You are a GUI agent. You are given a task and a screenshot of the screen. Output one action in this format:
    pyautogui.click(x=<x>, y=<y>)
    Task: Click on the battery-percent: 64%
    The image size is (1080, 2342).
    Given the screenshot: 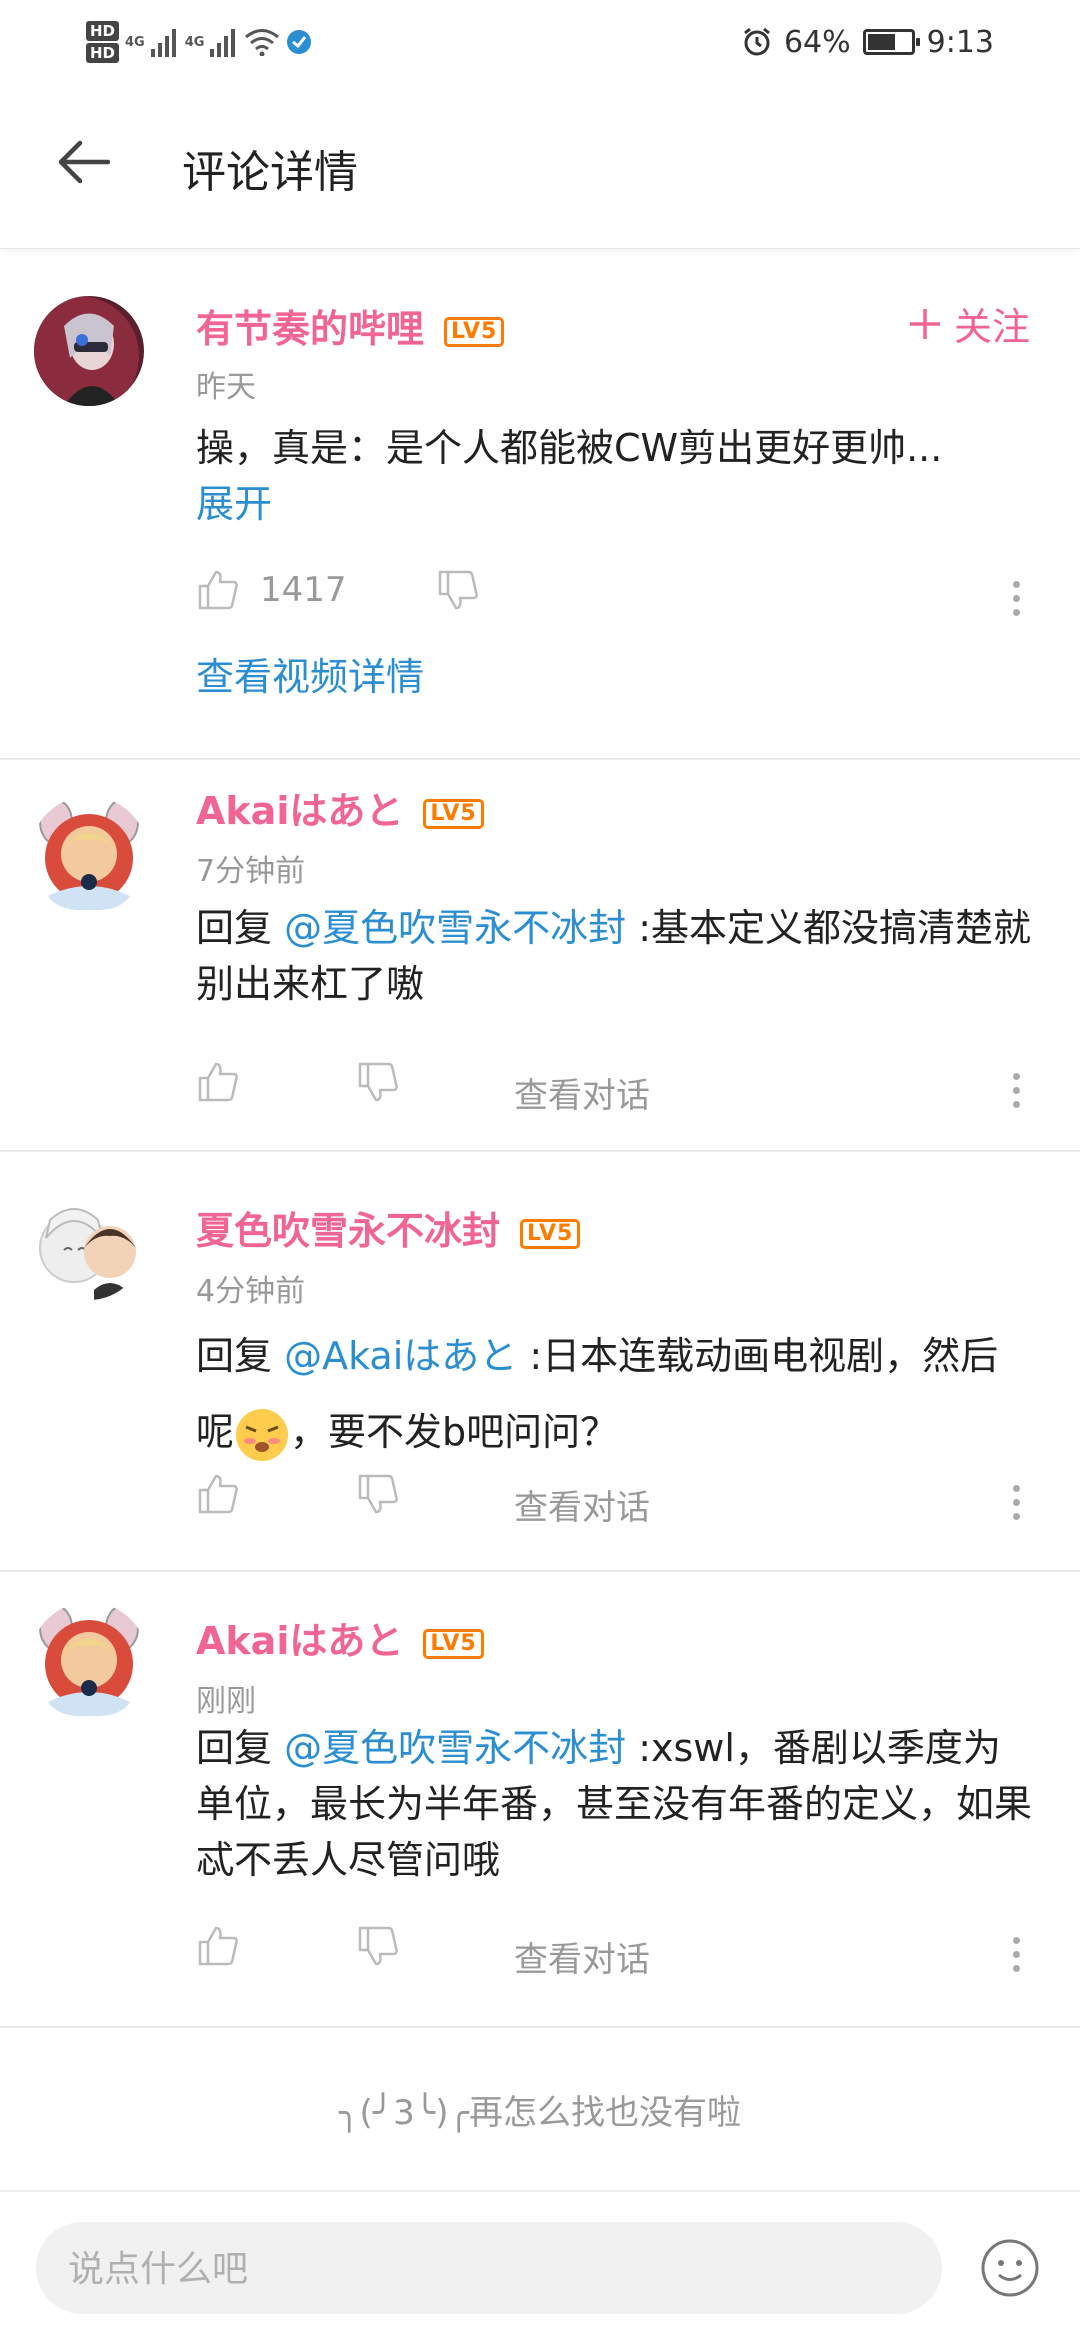 What is the action you would take?
    pyautogui.click(x=817, y=42)
    